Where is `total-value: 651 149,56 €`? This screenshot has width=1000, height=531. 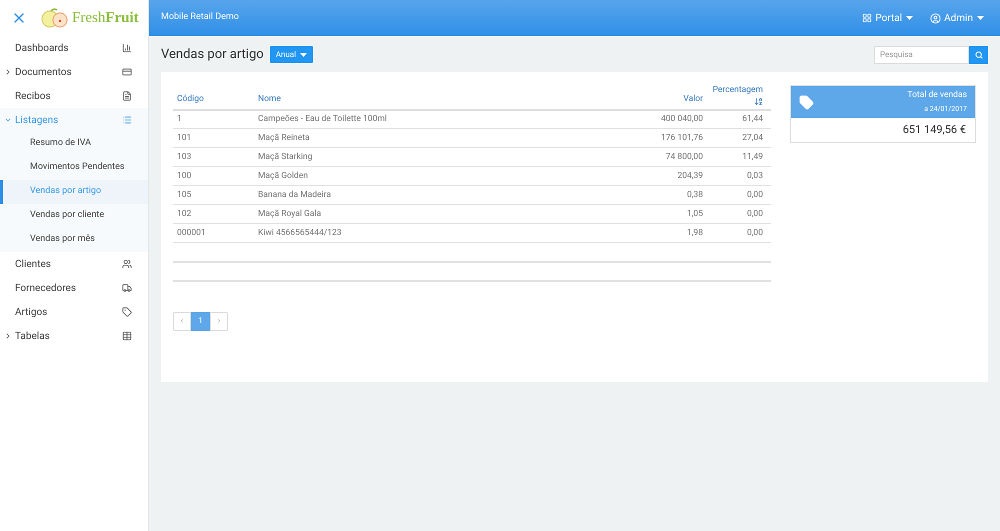 total-value: 651 149,56 € is located at coordinates (934, 130).